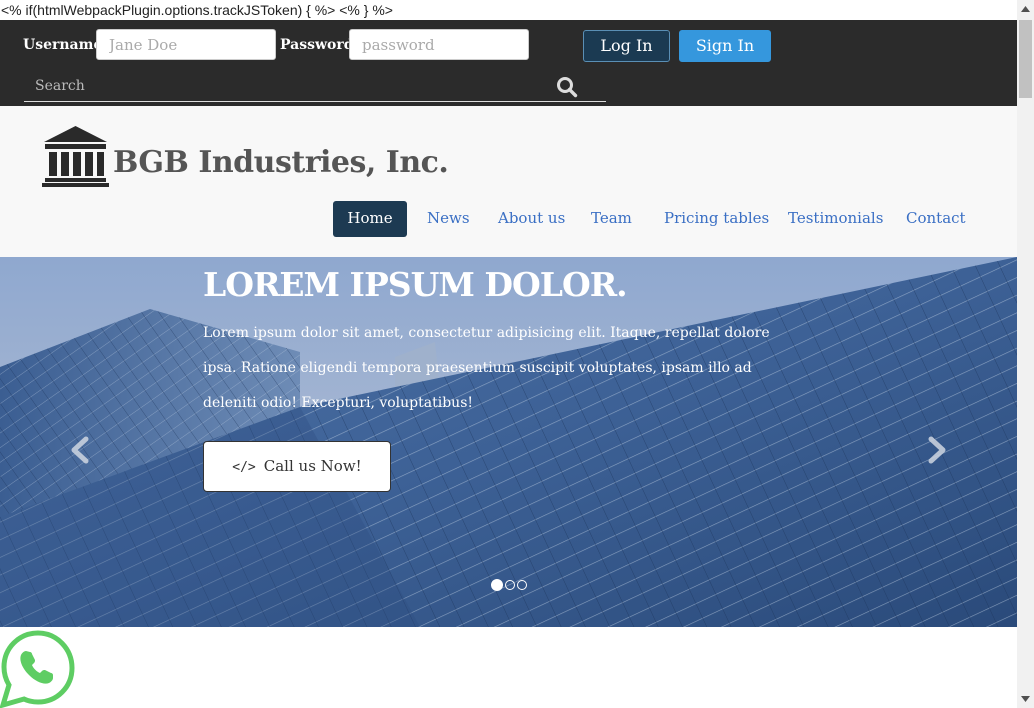 This screenshot has height=708, width=1034. I want to click on nav-about-us: About us, so click(531, 219).